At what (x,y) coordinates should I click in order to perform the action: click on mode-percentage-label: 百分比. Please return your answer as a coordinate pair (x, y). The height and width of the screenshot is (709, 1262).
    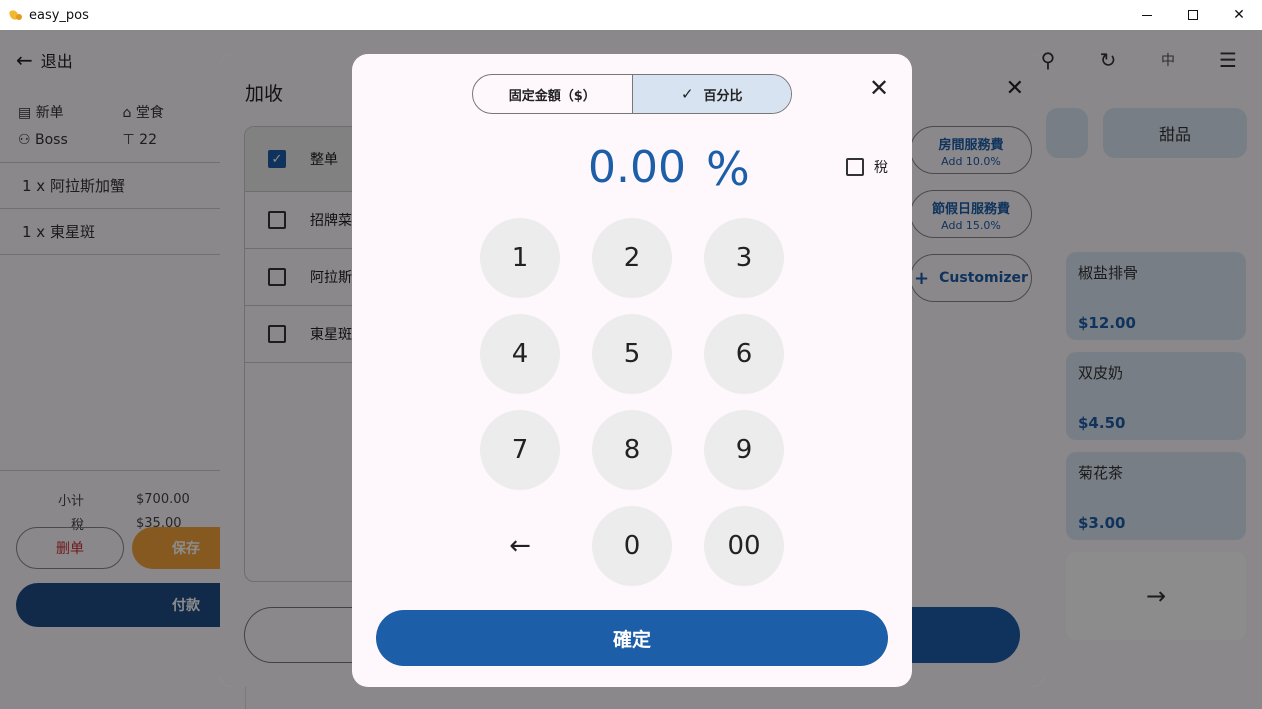
    Looking at the image, I should click on (723, 96).